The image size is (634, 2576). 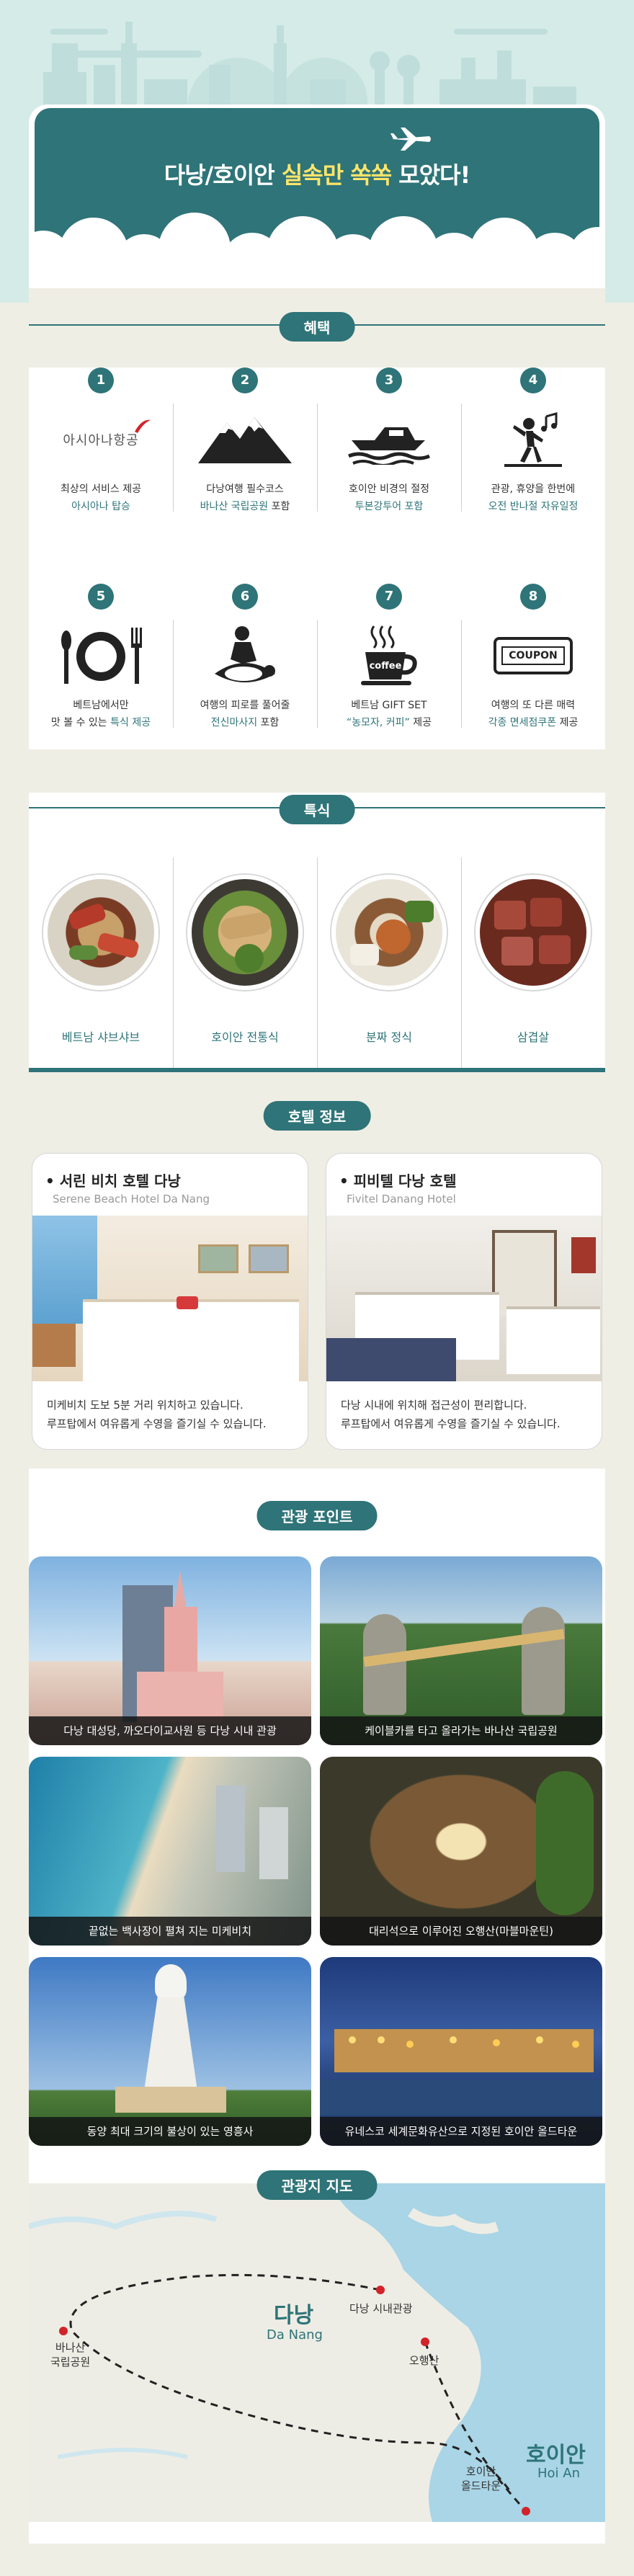 I want to click on section-title-tour: 관광 포인트, so click(x=317, y=1515).